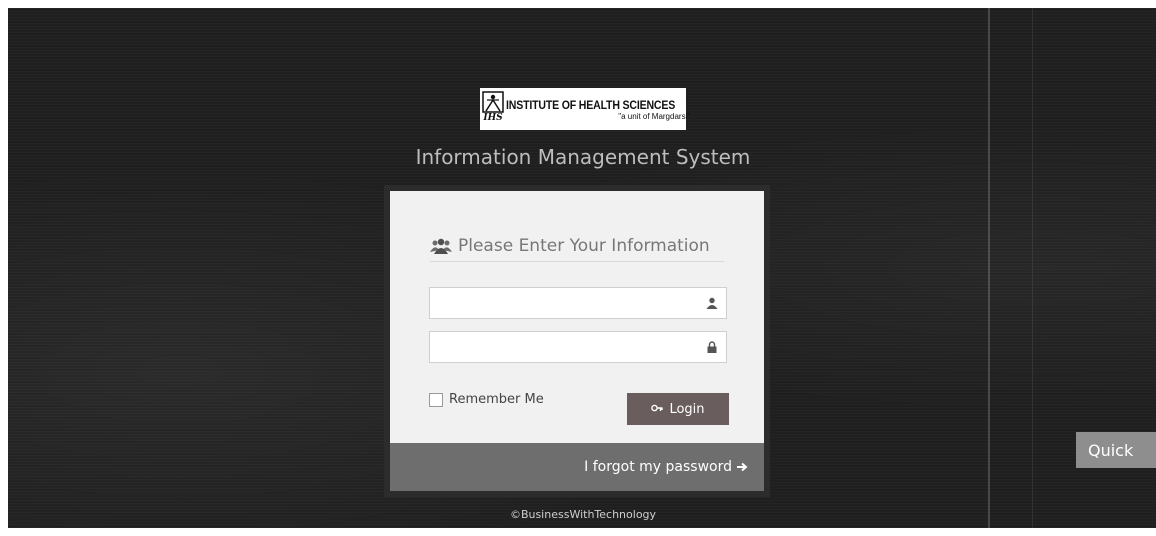 This screenshot has height=536, width=1156. What do you see at coordinates (583, 514) in the screenshot?
I see `copyright-text: ©BusinessWithTechnology` at bounding box center [583, 514].